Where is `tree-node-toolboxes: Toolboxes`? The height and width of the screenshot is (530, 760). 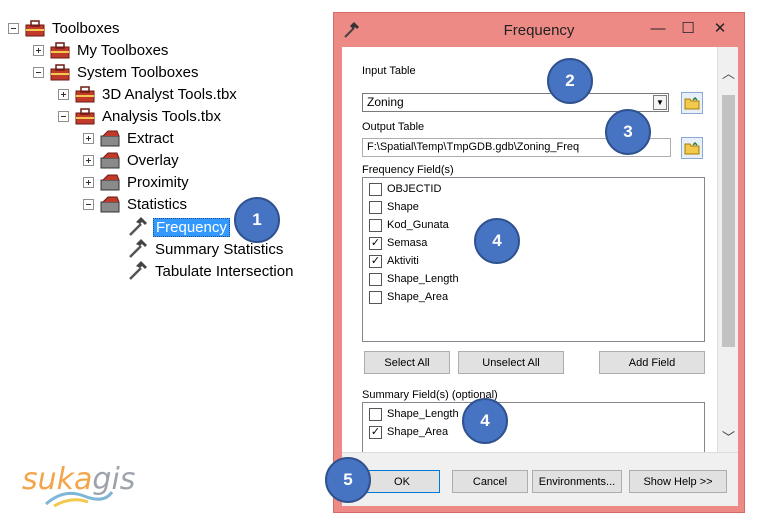 tree-node-toolboxes: Toolboxes is located at coordinates (65, 28).